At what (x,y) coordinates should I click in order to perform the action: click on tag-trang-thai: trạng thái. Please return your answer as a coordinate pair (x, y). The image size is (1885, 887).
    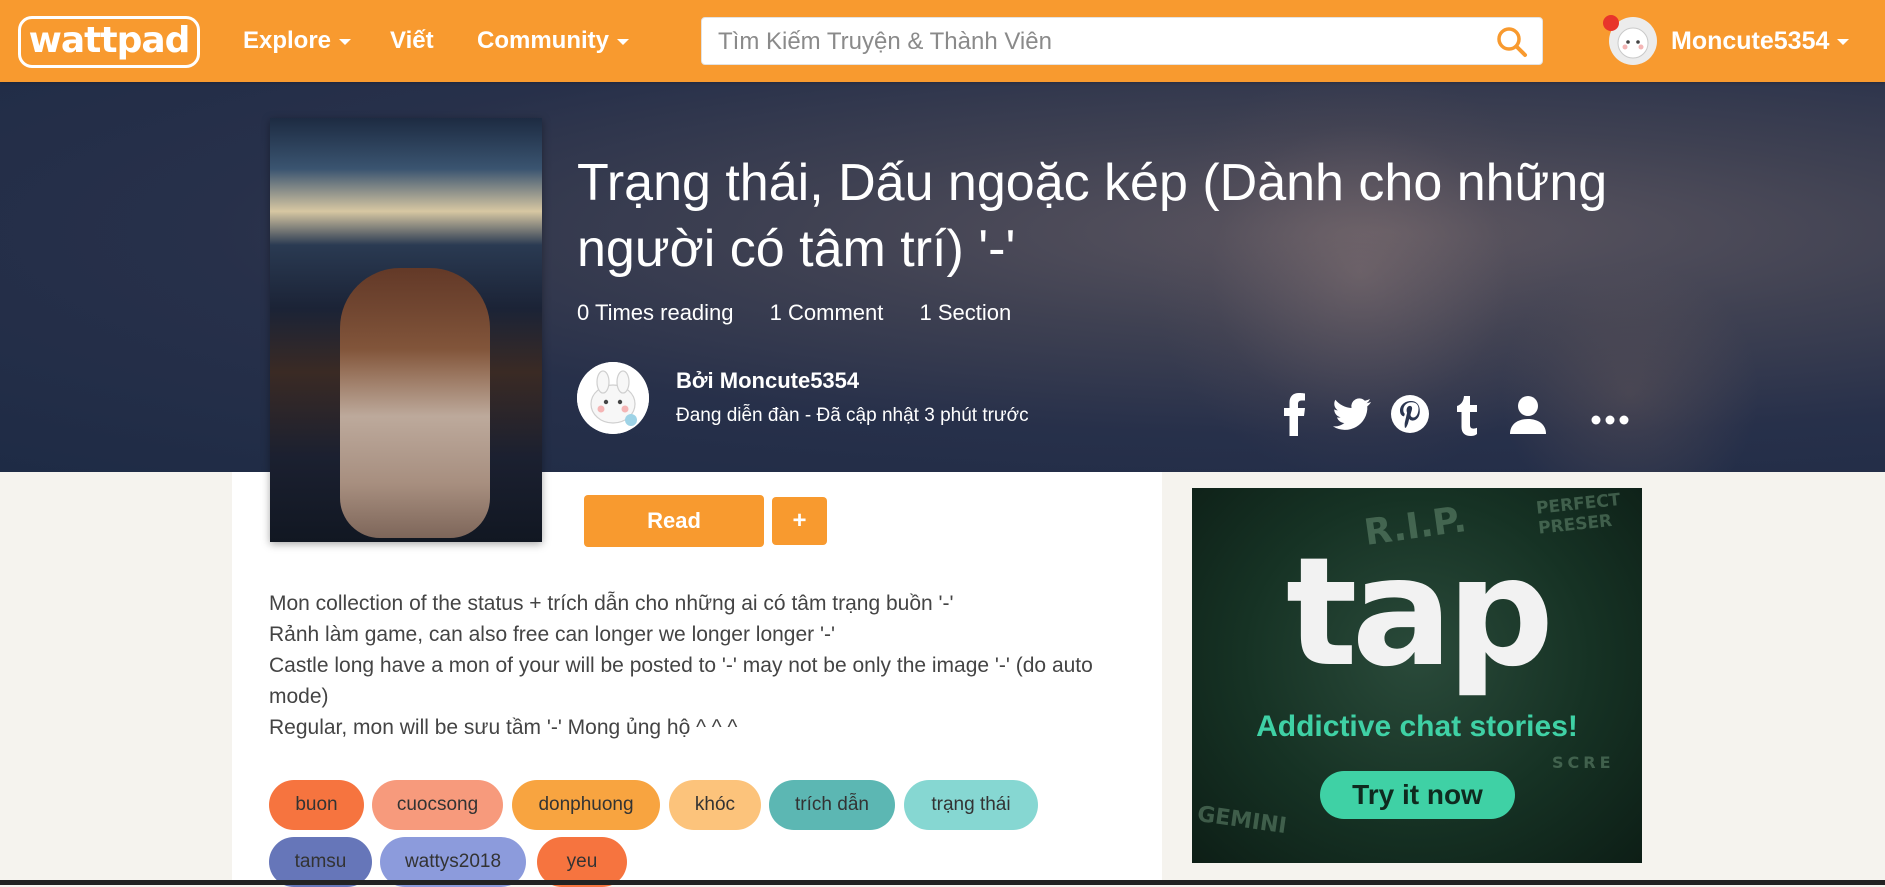
    Looking at the image, I should click on (971, 805).